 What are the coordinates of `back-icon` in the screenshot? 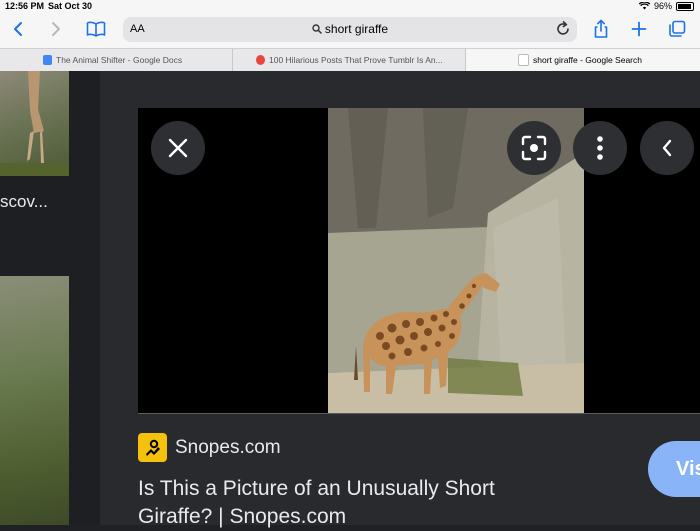 It's located at (18, 29).